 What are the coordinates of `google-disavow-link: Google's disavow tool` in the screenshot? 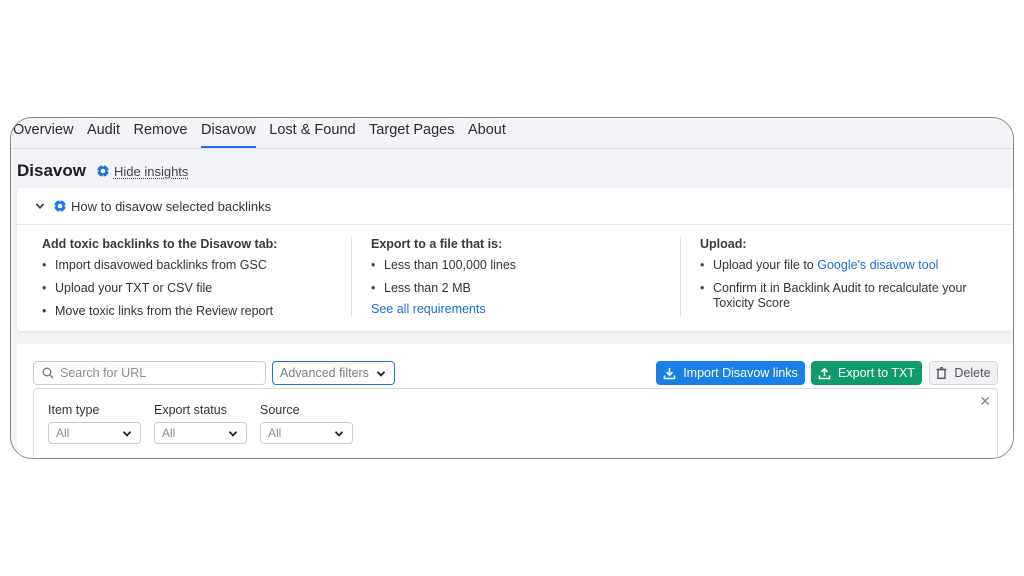 It's located at (877, 265).